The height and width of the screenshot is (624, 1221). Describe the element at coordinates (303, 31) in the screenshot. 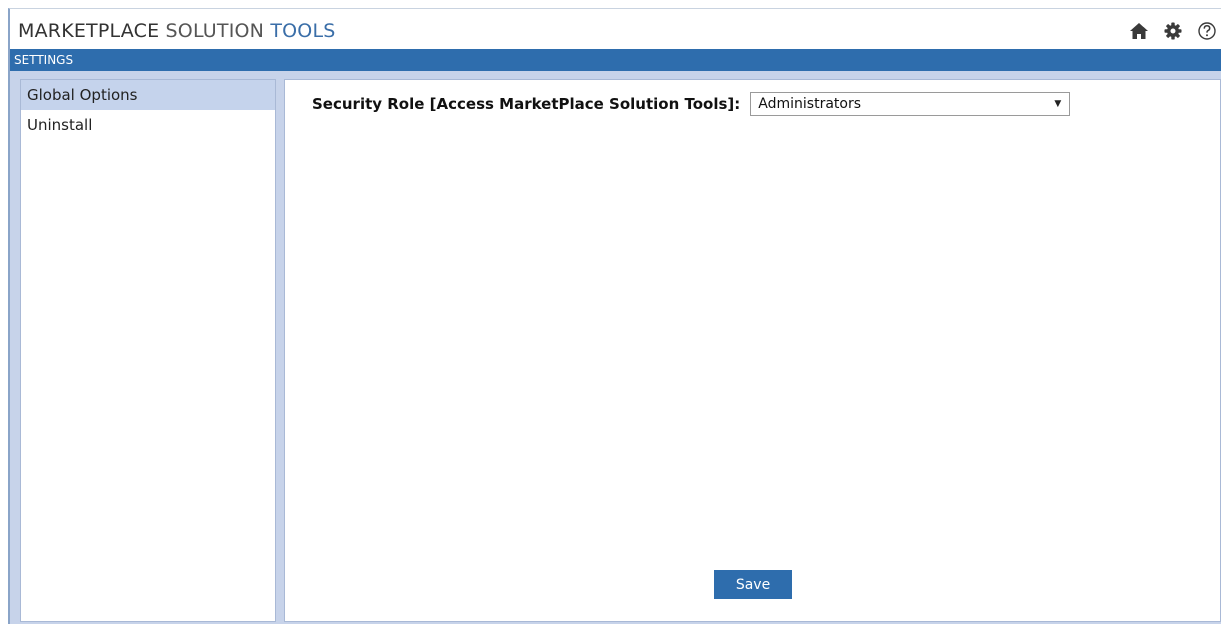

I see `app-title-part3: TOOLS` at that location.